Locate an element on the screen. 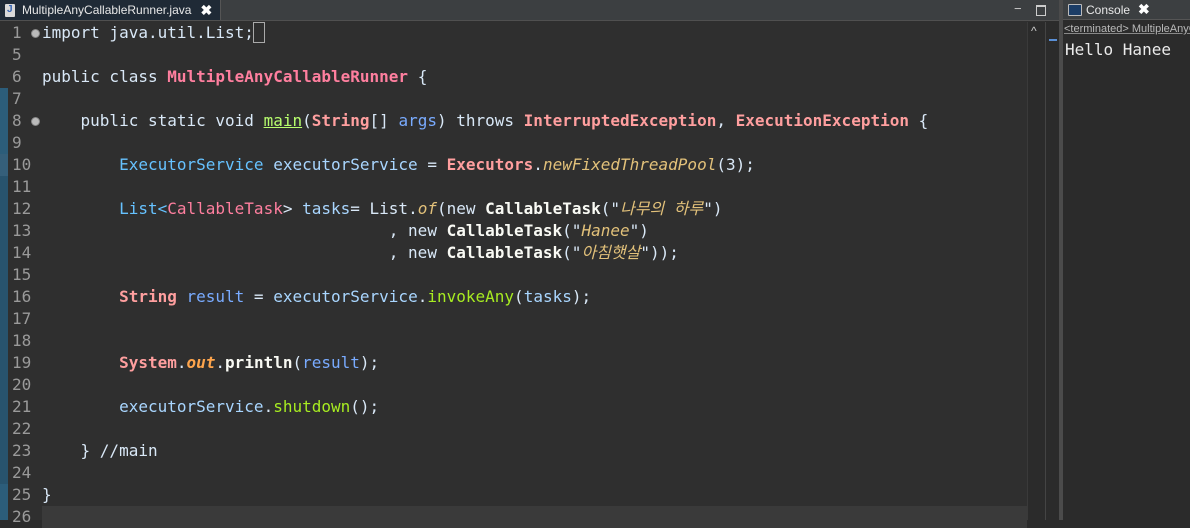 The height and width of the screenshot is (528, 1190). code-token: public class is located at coordinates (105, 76).